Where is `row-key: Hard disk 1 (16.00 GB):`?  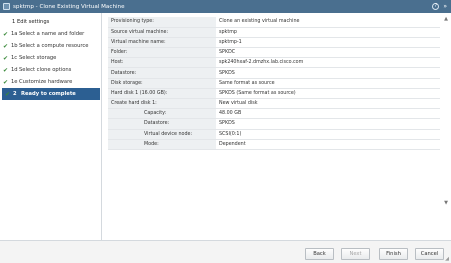 row-key: Hard disk 1 (16.00 GB): is located at coordinates (162, 94).